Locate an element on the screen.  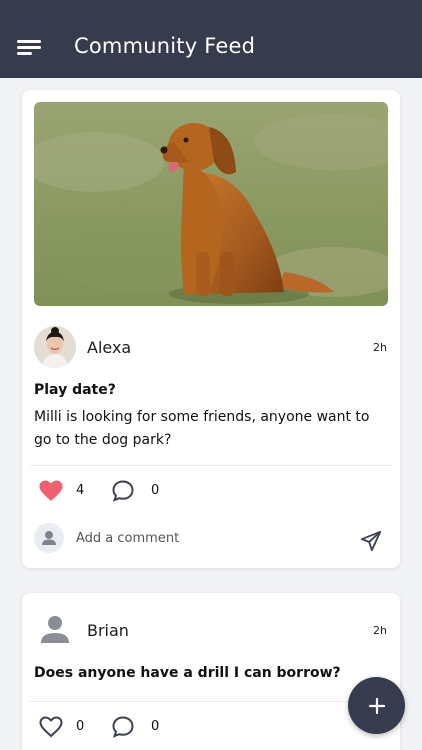
post-title: Does anyone have a drill I can borrow? is located at coordinates (187, 673).